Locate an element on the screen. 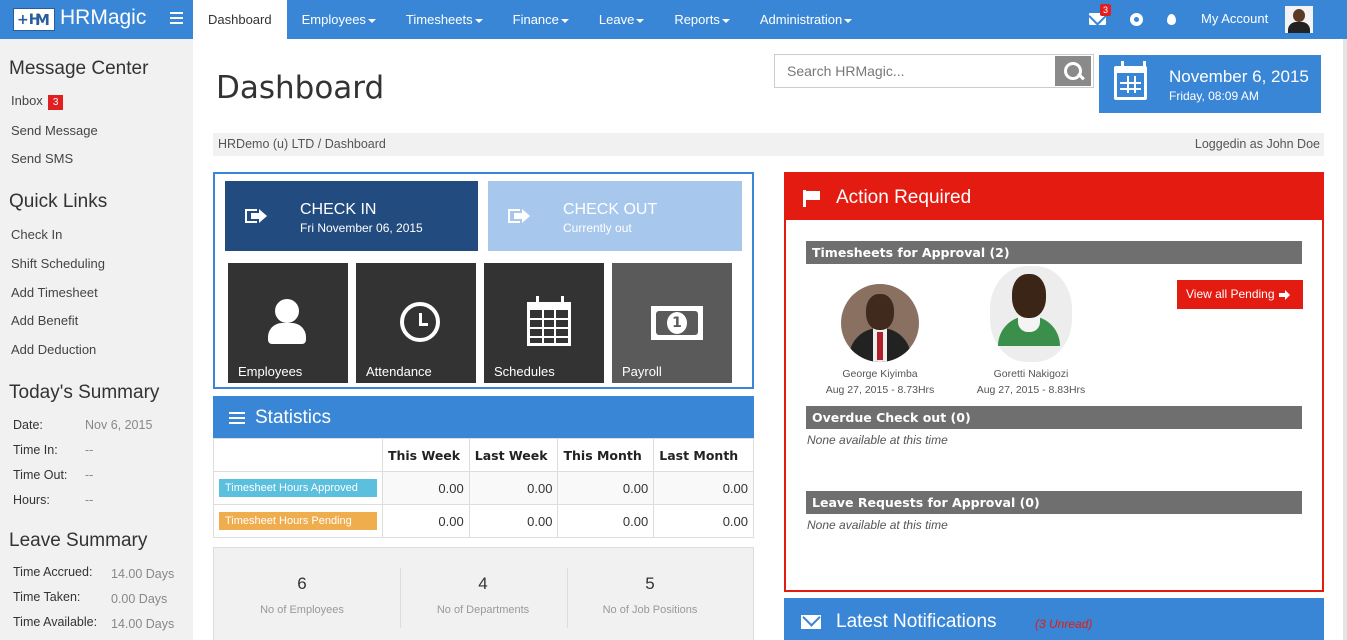 The height and width of the screenshot is (640, 1347). unread-count: (3 Unread) is located at coordinates (1064, 624).